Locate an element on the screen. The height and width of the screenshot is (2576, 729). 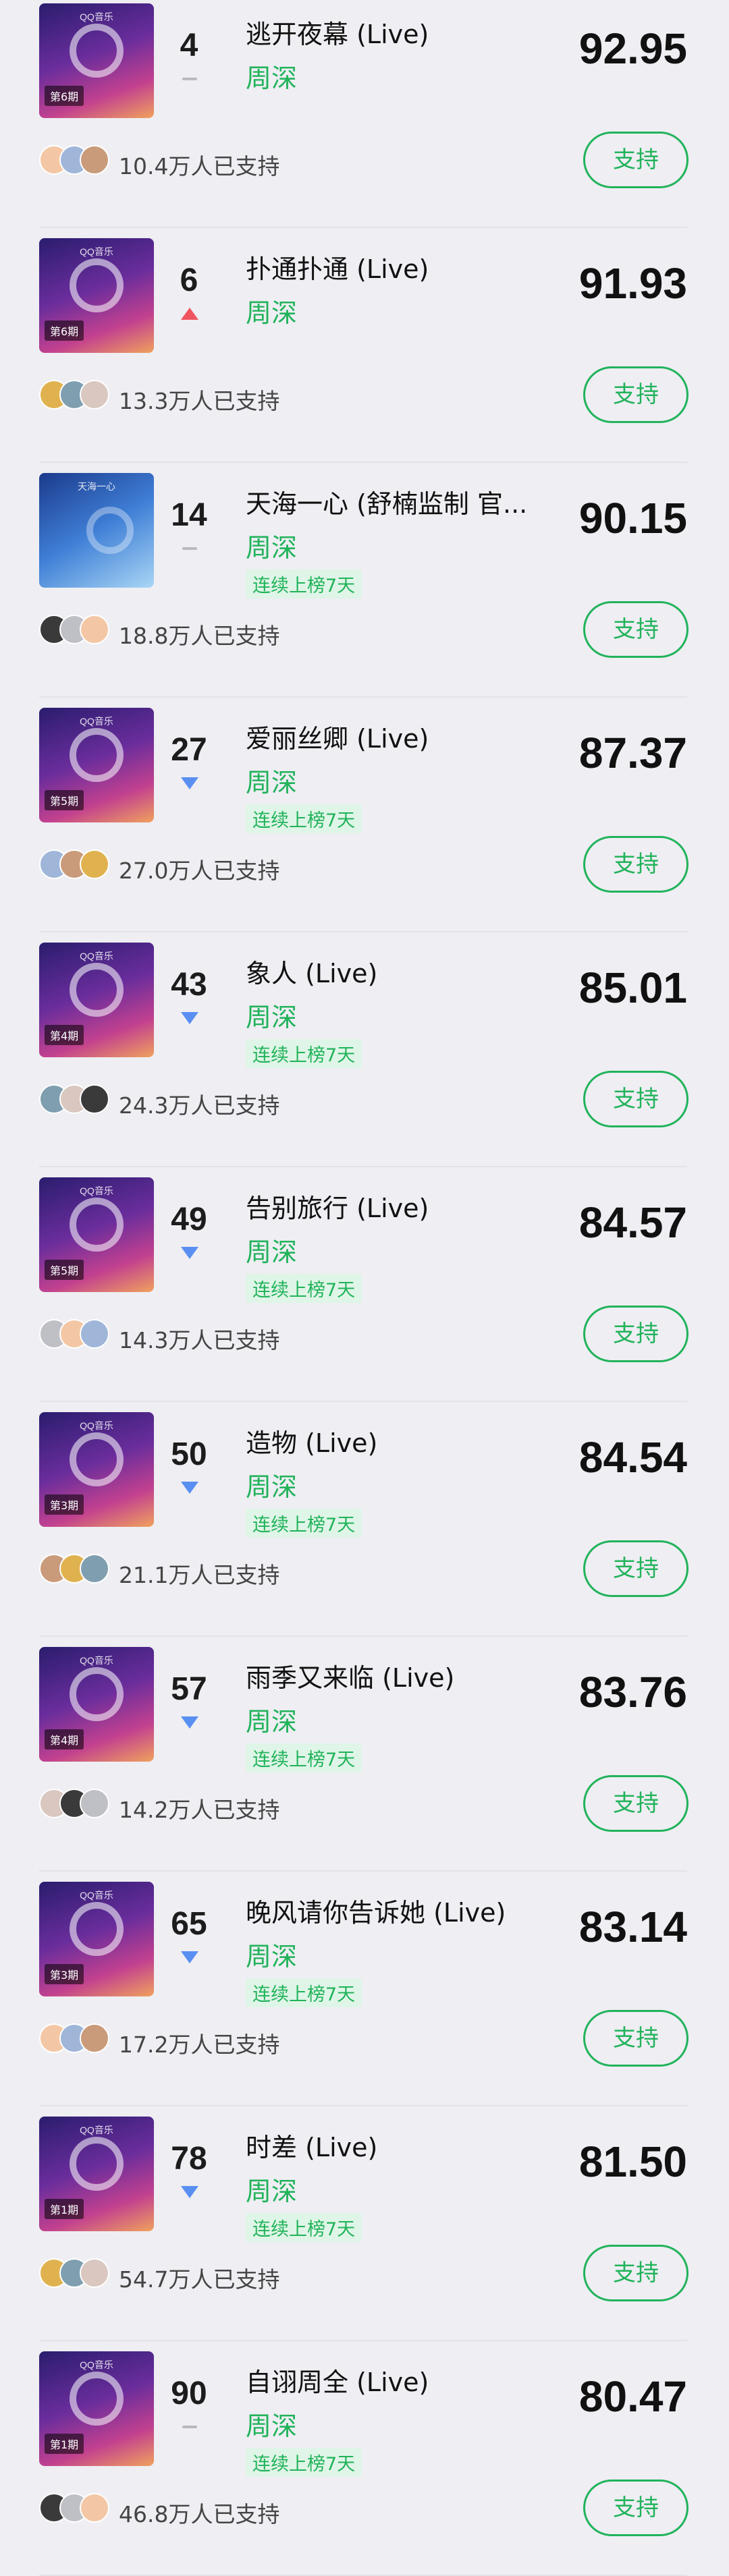
support-count: 17.2万人已支持 is located at coordinates (199, 2045).